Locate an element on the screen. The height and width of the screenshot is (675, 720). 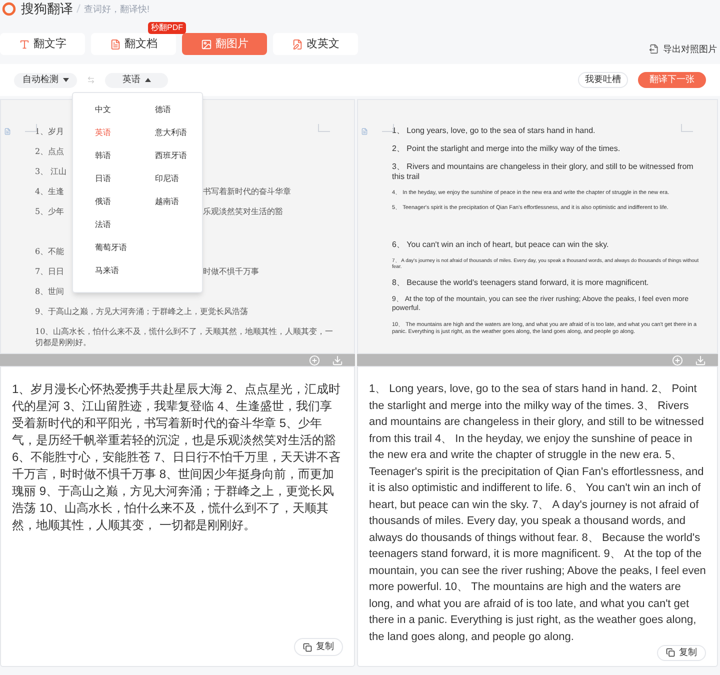
language-option: 韩语 is located at coordinates (111, 155).